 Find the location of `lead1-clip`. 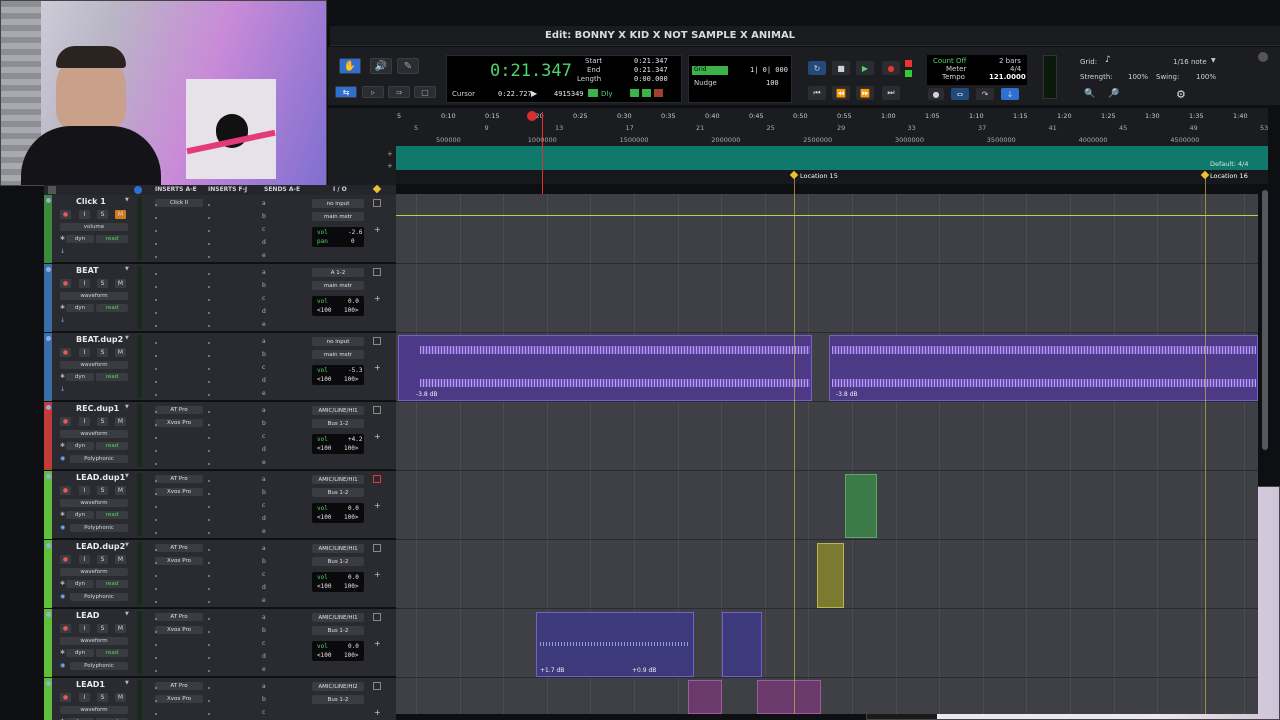

lead1-clip is located at coordinates (705, 697).